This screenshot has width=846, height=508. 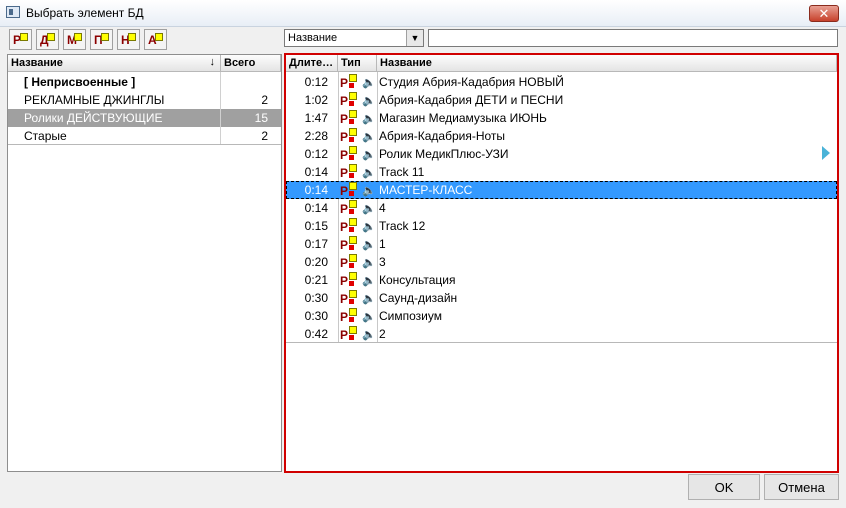 I want to click on category-row: Старые 2, so click(x=144, y=136).